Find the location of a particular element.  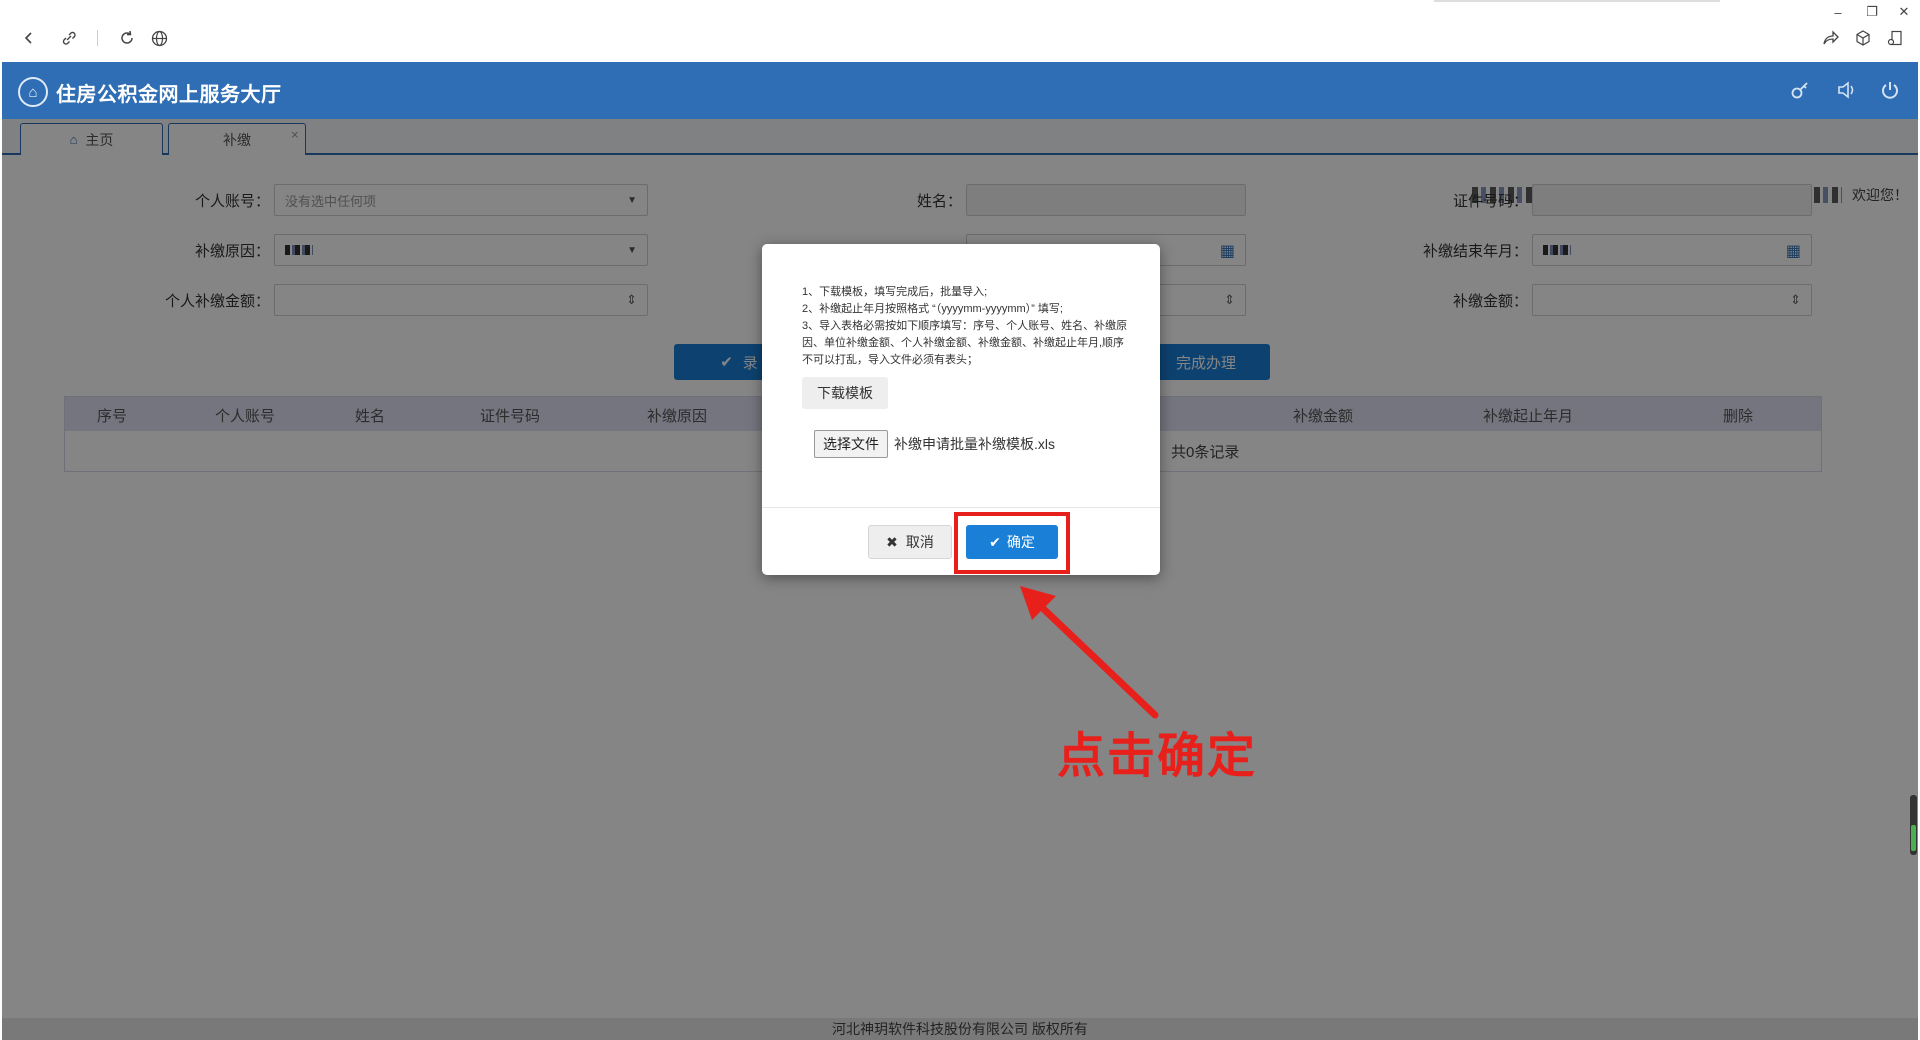

home-logo-icon: ⌂ is located at coordinates (33, 92).